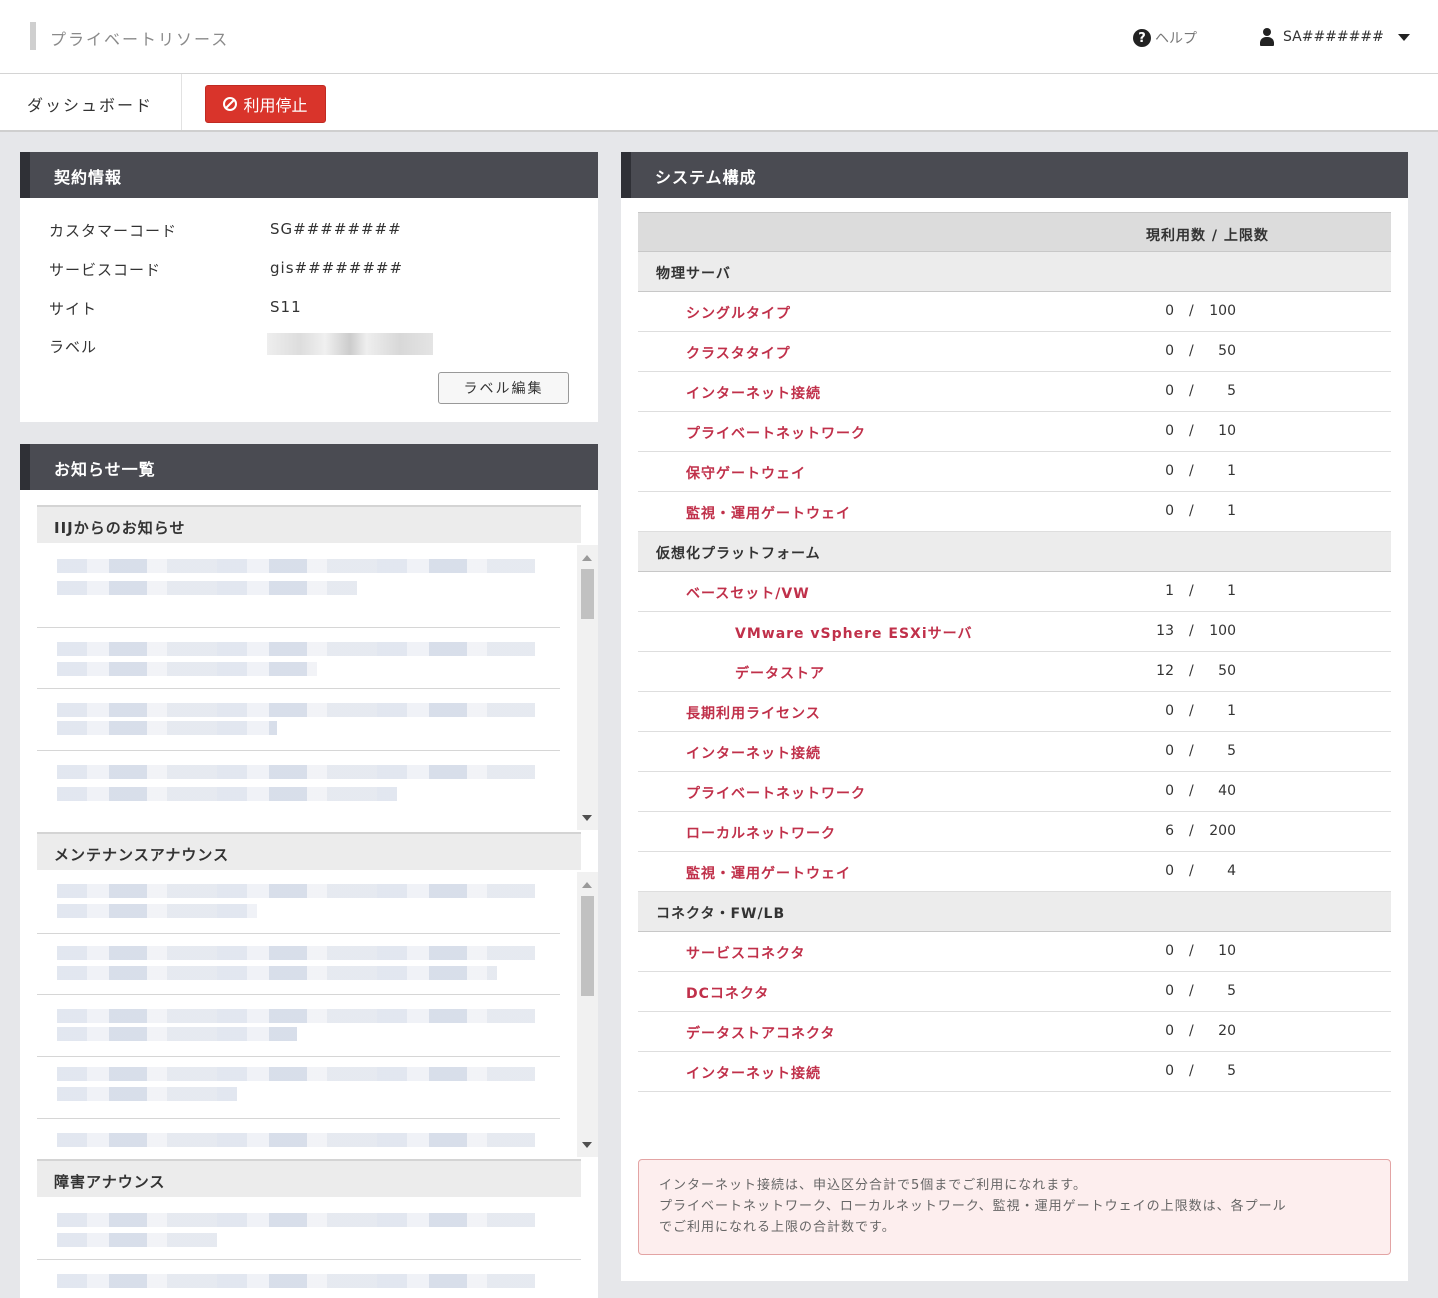  Describe the element at coordinates (1014, 432) in the screenshot. I see `table-row: プライベートネットワーク 0 / 10` at that location.